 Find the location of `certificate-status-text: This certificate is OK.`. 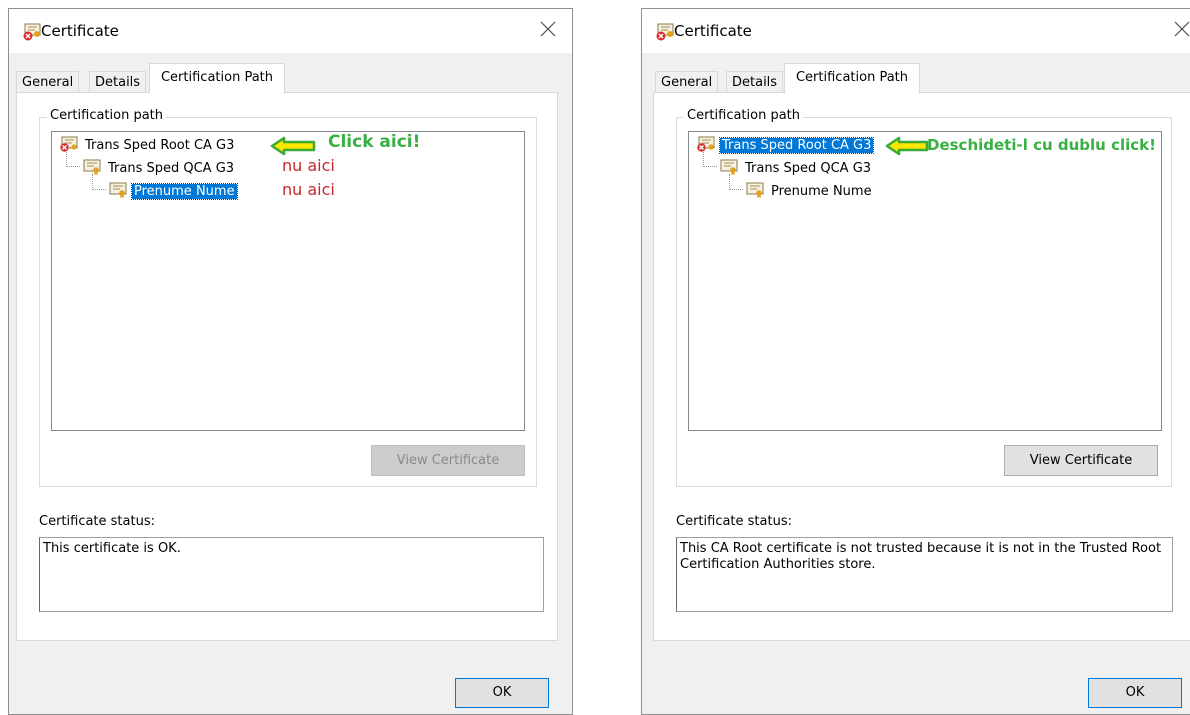

certificate-status-text: This certificate is OK. is located at coordinates (291, 574).